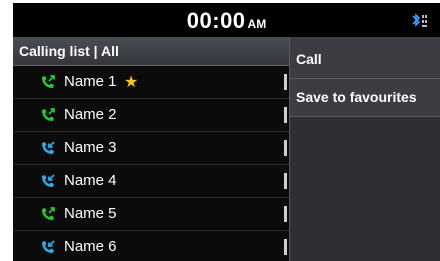  Describe the element at coordinates (90, 213) in the screenshot. I see `contact-name: Name 5` at that location.